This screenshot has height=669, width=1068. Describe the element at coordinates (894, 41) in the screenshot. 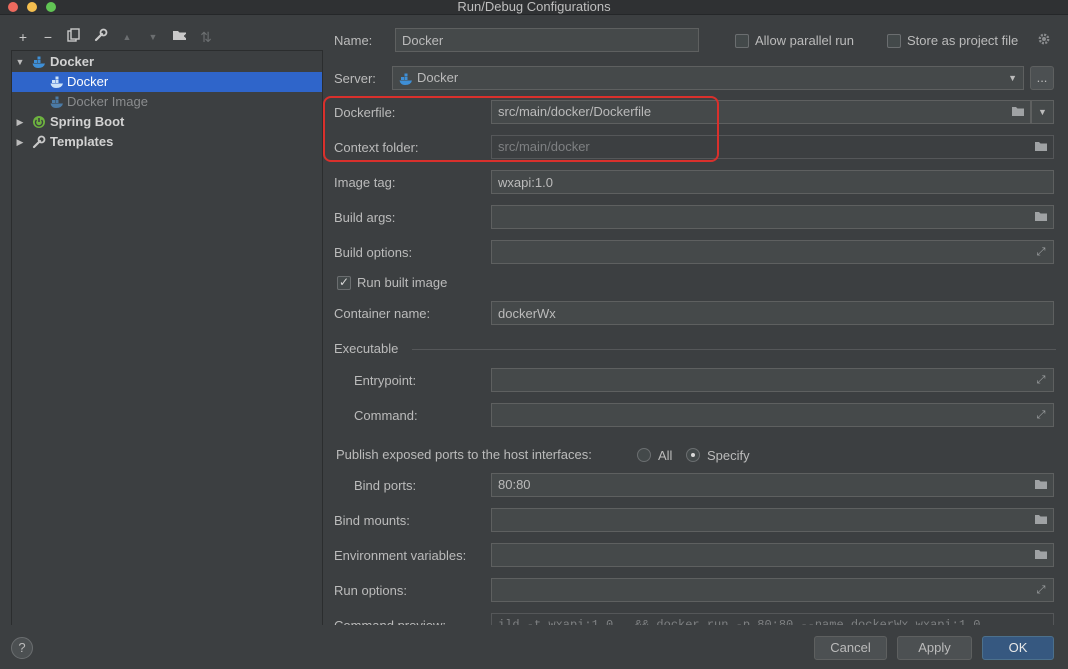

I see `store-project-file-checkbox` at that location.